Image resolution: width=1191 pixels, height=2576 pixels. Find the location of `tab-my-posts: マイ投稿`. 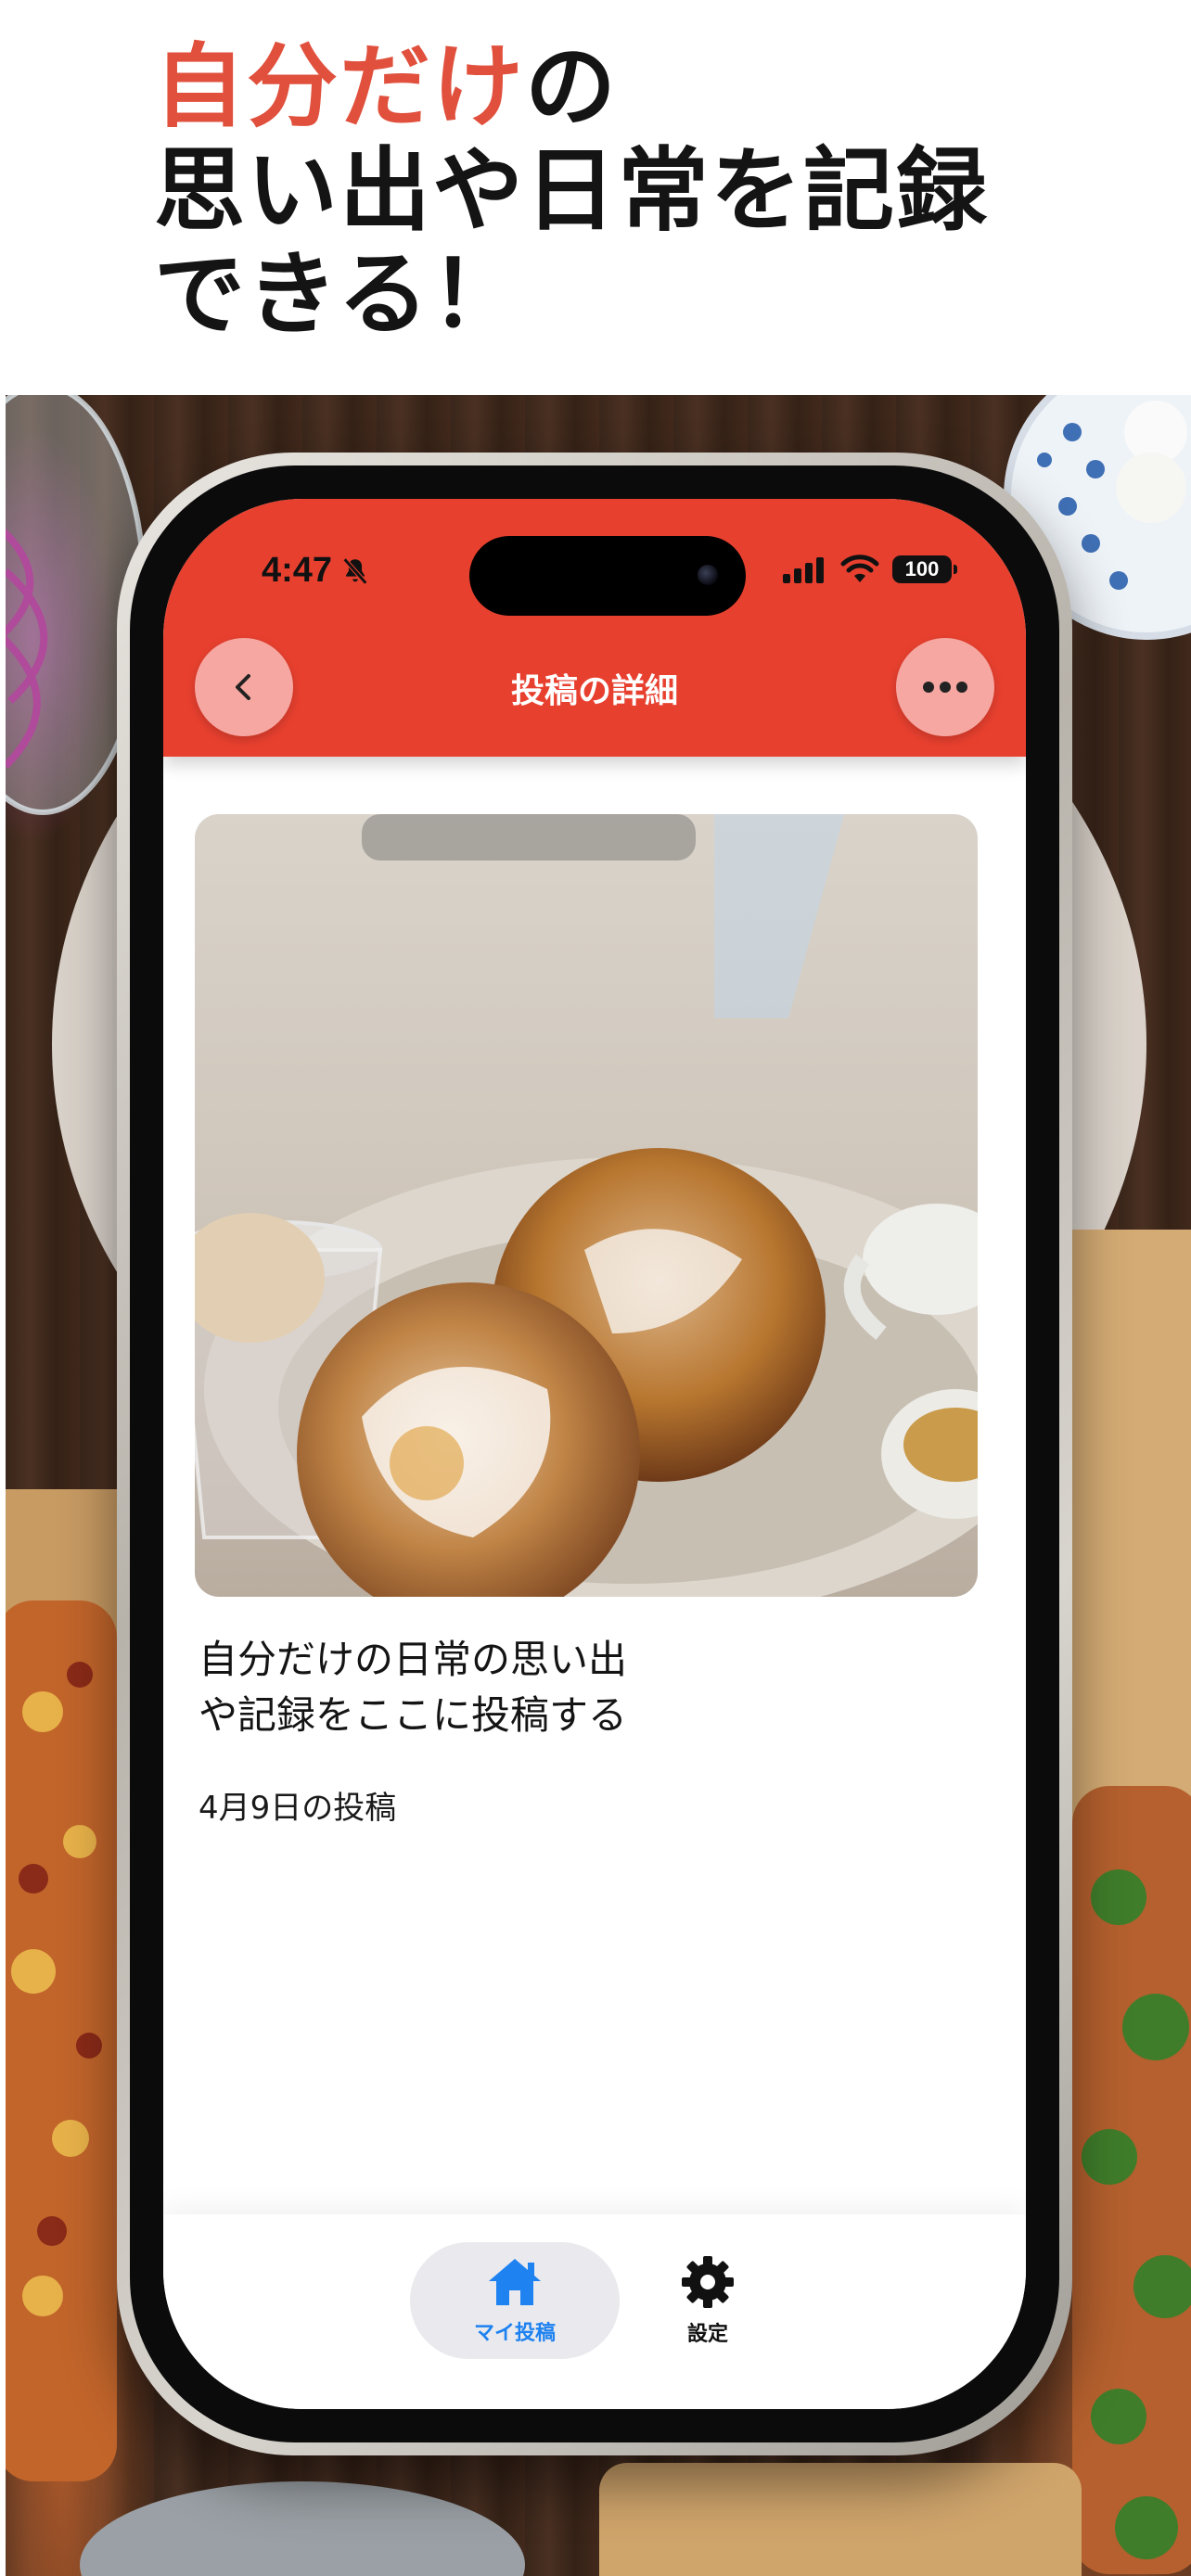

tab-my-posts: マイ投稿 is located at coordinates (515, 2300).